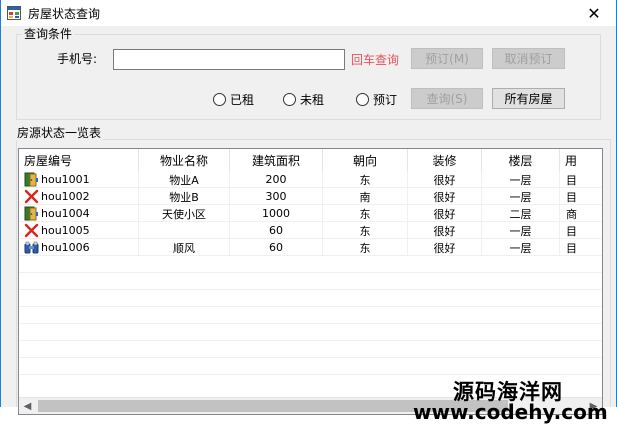 Image resolution: width=617 pixels, height=424 pixels. I want to click on cell-house-id: hou1001, so click(79, 179).